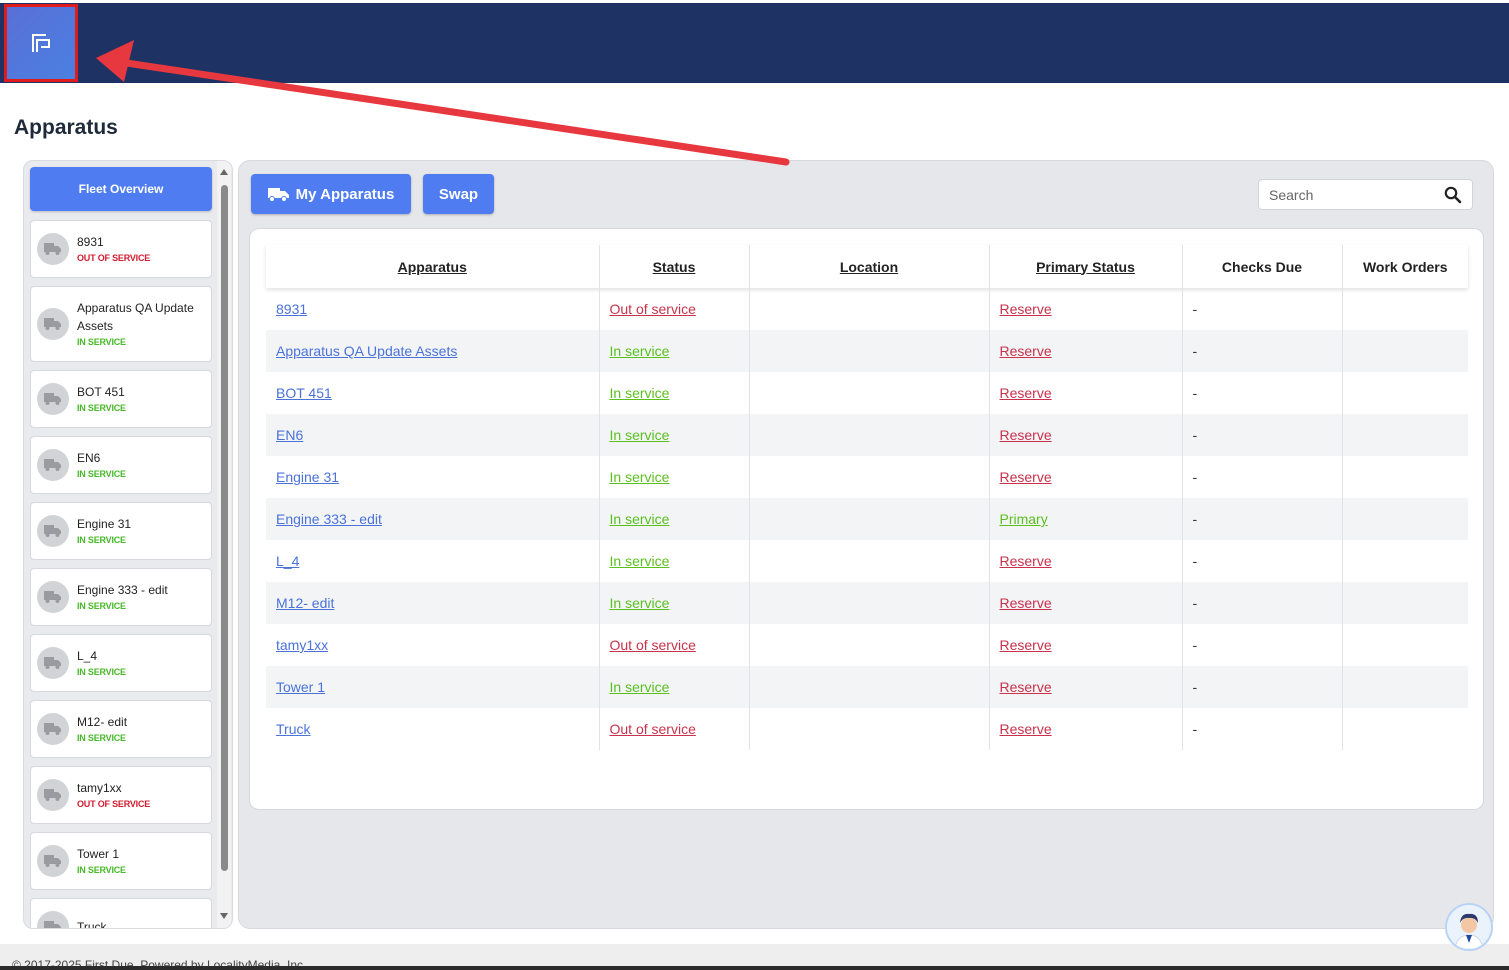  I want to click on sidebar-apparatus-card: Tower 1 IN SERVICE, so click(121, 861).